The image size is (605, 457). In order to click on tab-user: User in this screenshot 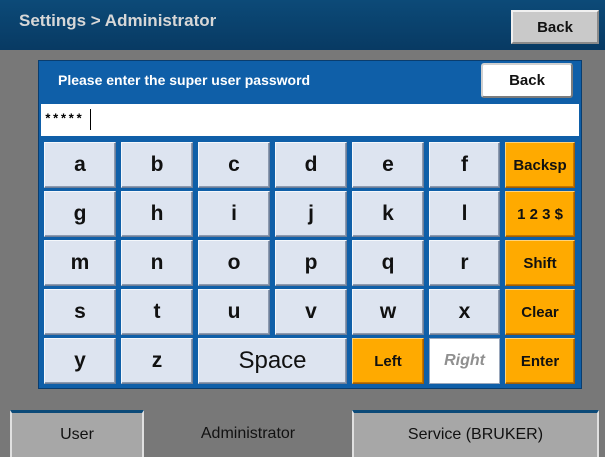, I will do `click(77, 433)`.